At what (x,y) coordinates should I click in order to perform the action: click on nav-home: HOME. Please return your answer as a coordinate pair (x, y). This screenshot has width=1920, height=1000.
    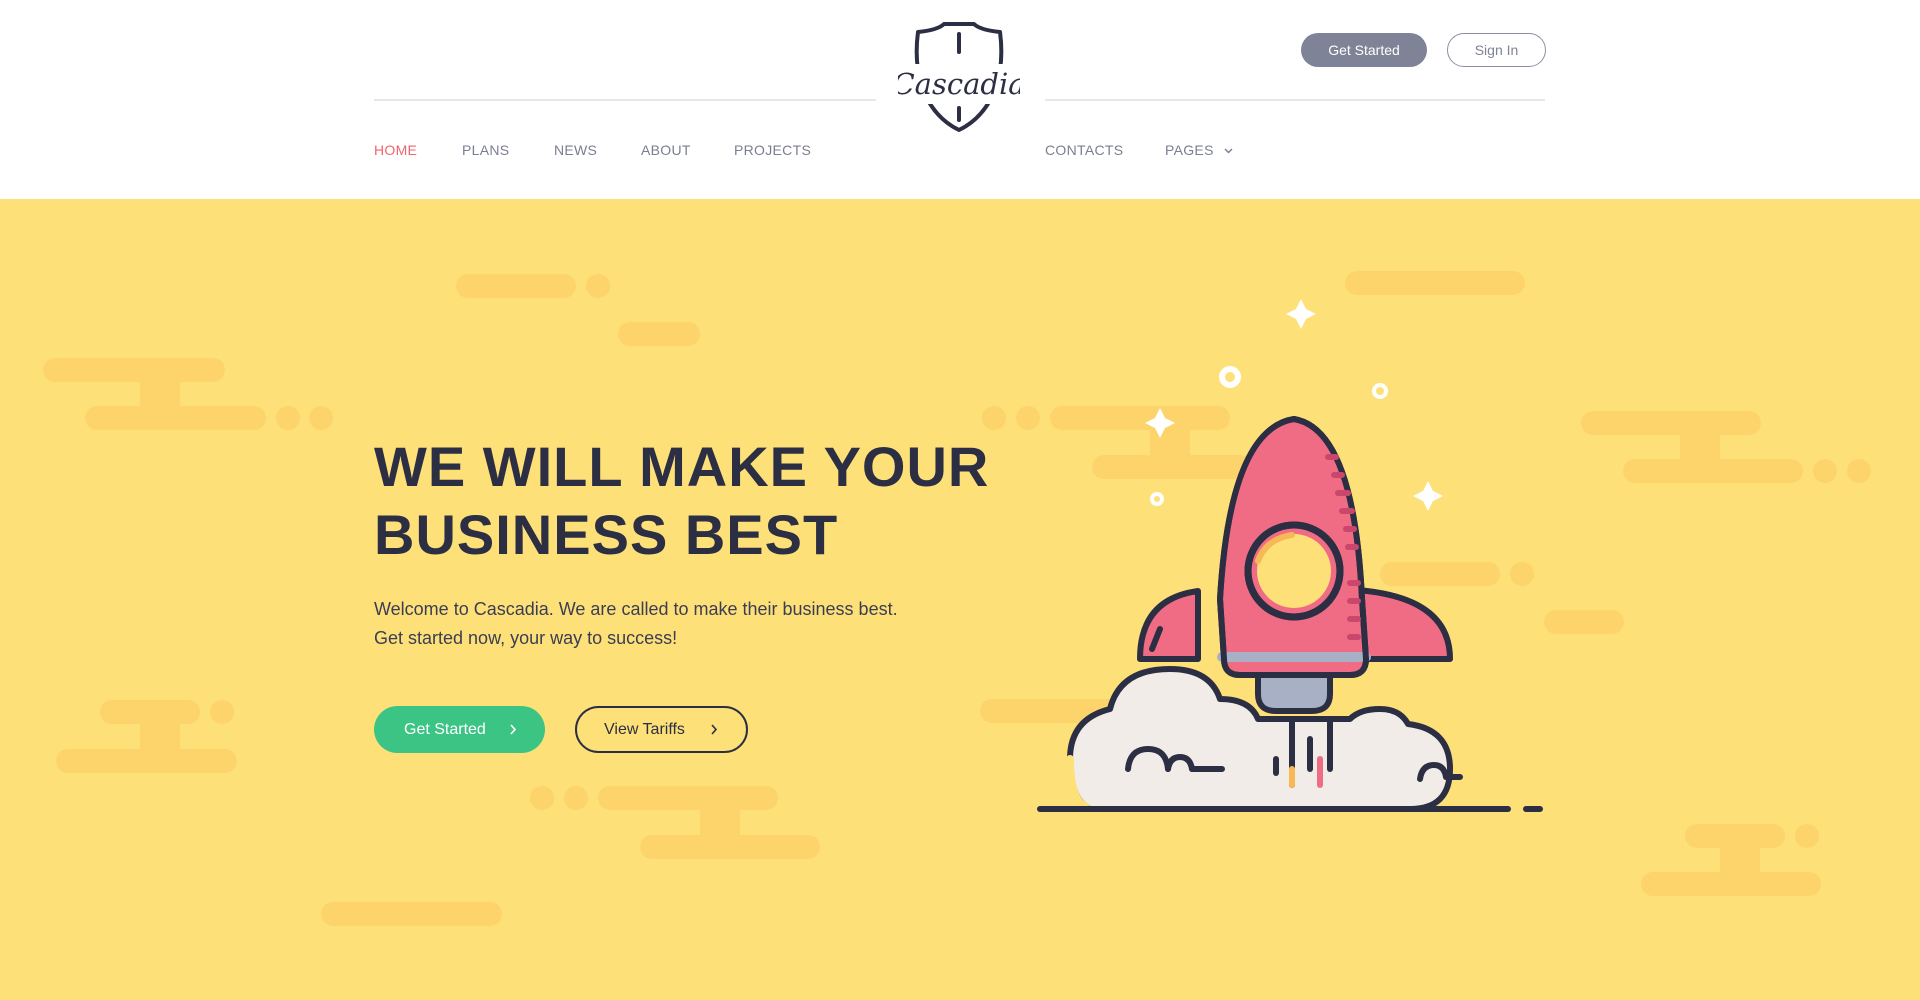
    Looking at the image, I should click on (395, 150).